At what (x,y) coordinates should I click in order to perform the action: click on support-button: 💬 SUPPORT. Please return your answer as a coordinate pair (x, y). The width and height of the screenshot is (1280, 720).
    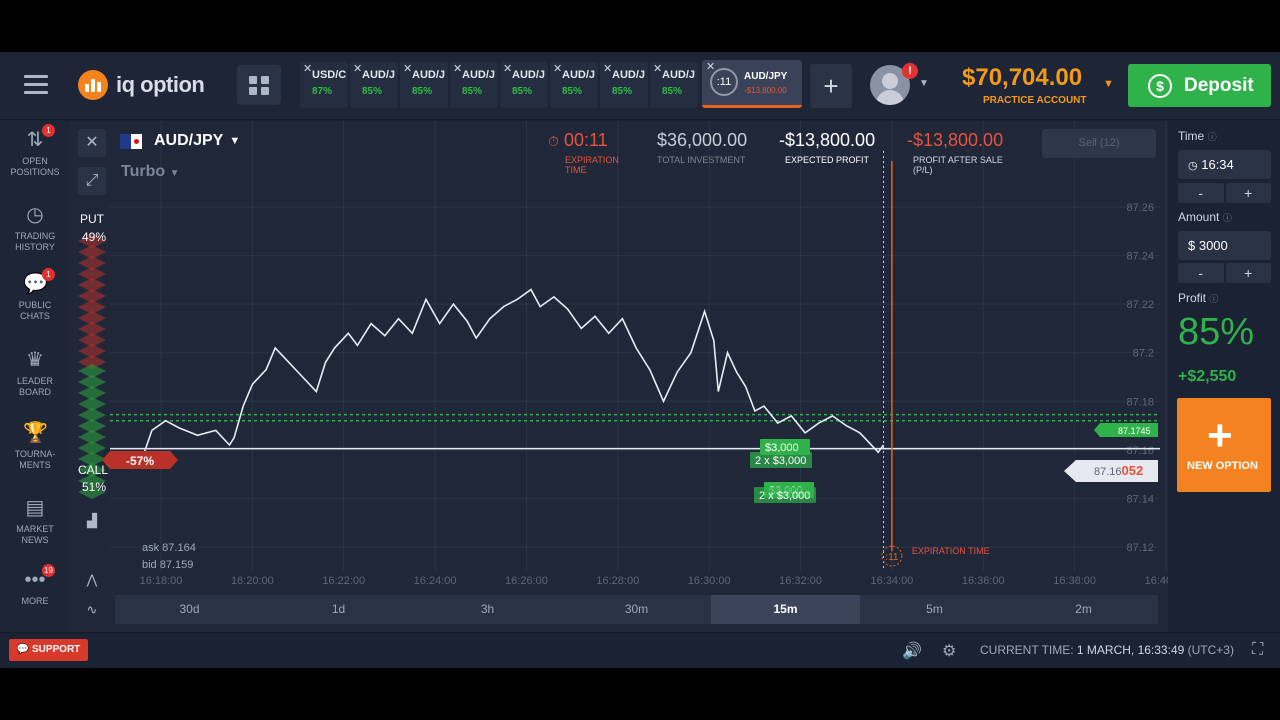
    Looking at the image, I should click on (48, 650).